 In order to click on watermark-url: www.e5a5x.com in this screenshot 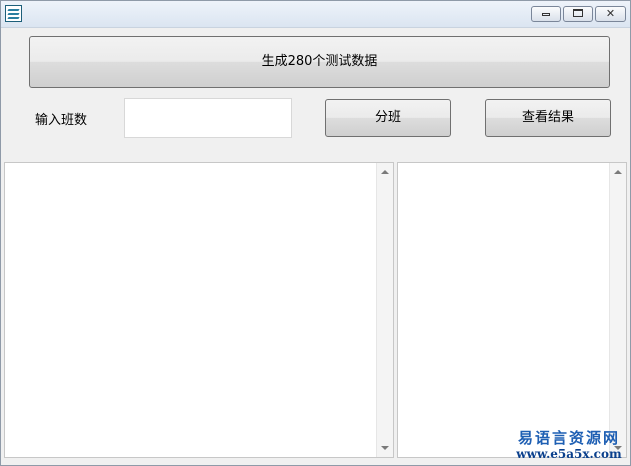, I will do `click(569, 454)`.